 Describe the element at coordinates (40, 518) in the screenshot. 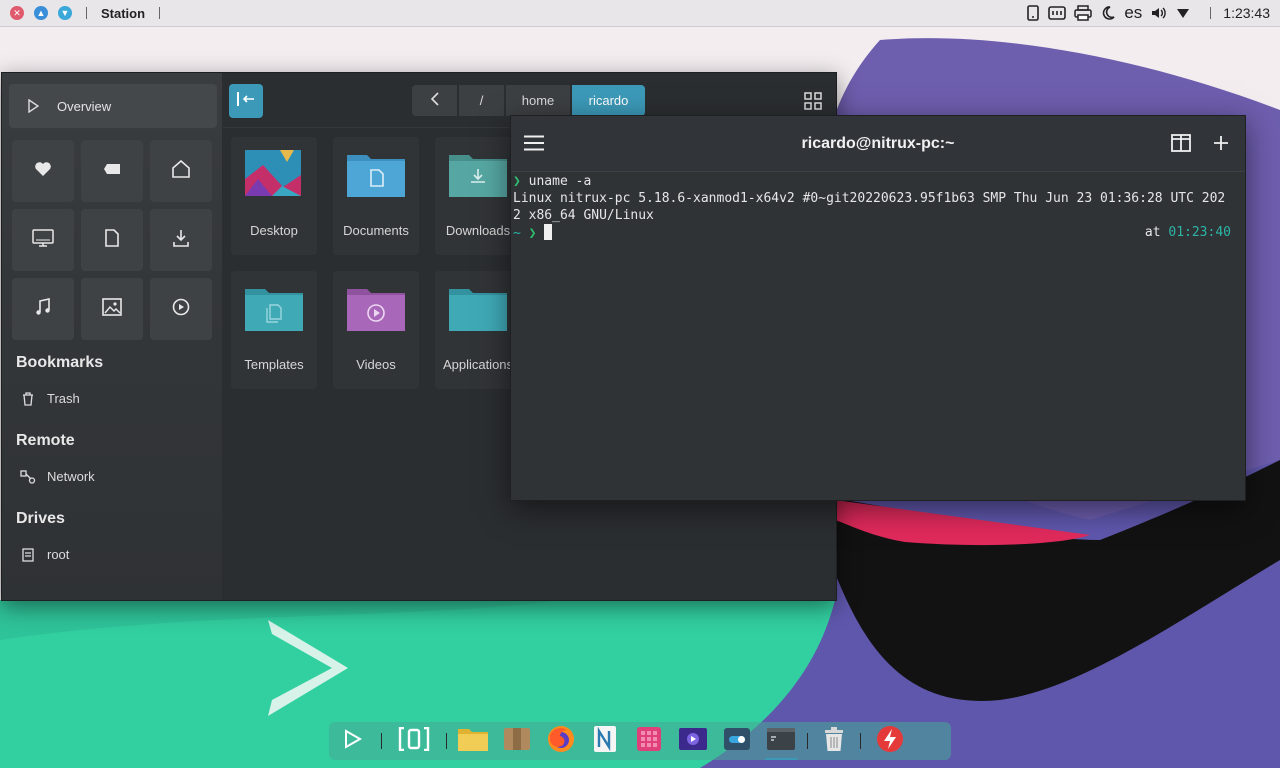

I see `drives-heading: Drives` at that location.